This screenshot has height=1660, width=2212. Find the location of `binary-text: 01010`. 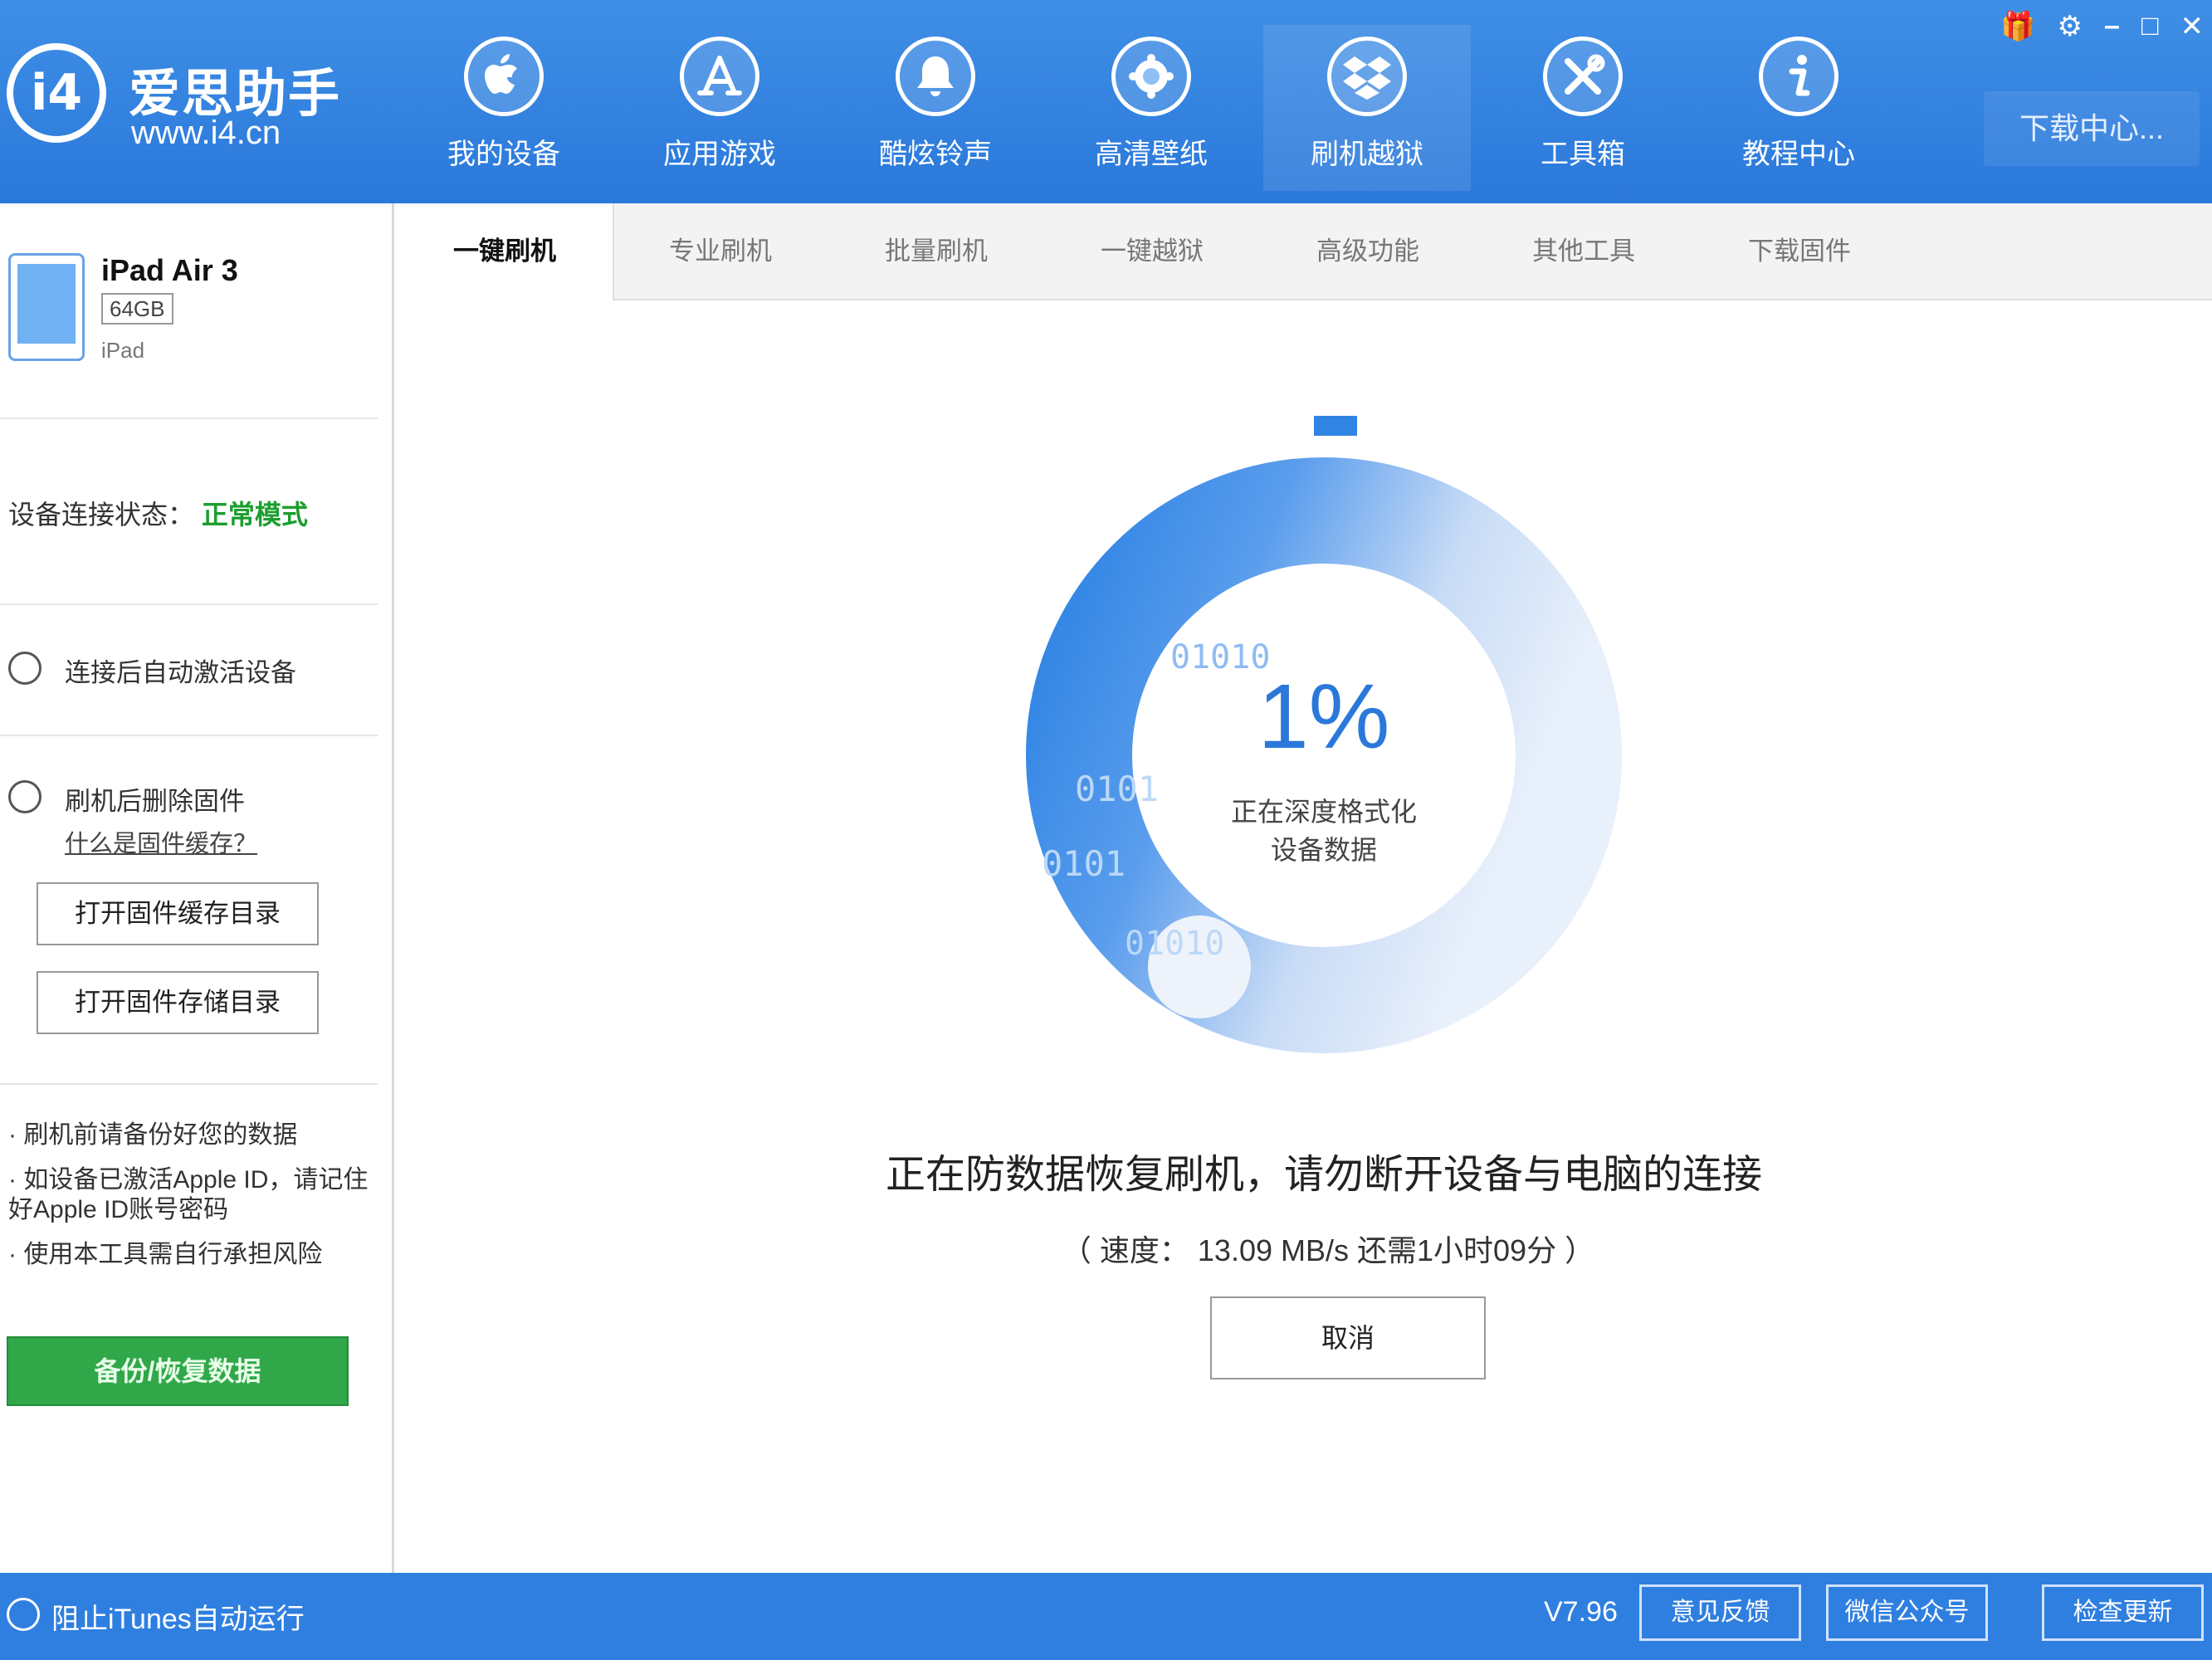

binary-text: 01010 is located at coordinates (1175, 944).